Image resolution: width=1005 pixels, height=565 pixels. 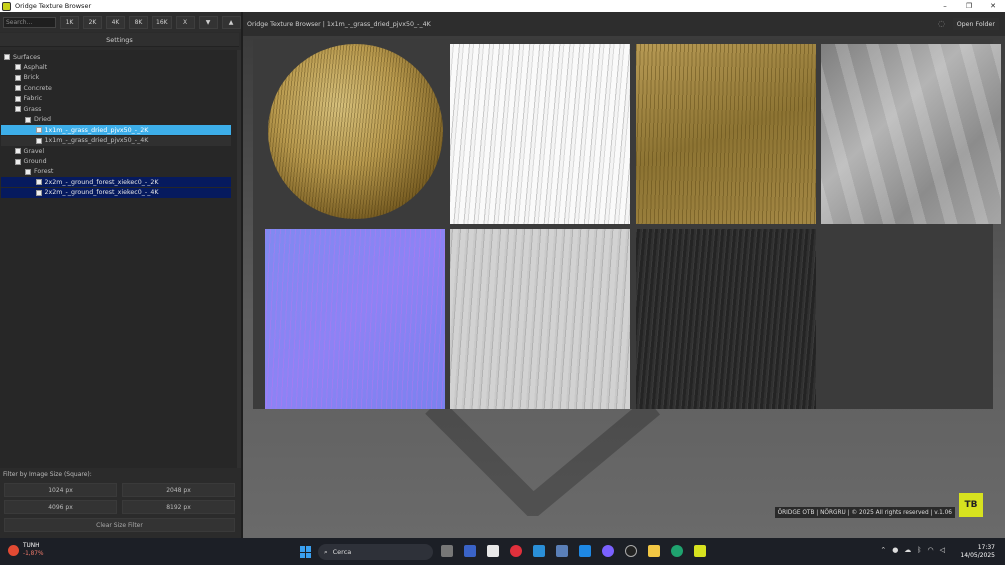 What do you see at coordinates (119, 40) in the screenshot?
I see `settings-header: Settings` at bounding box center [119, 40].